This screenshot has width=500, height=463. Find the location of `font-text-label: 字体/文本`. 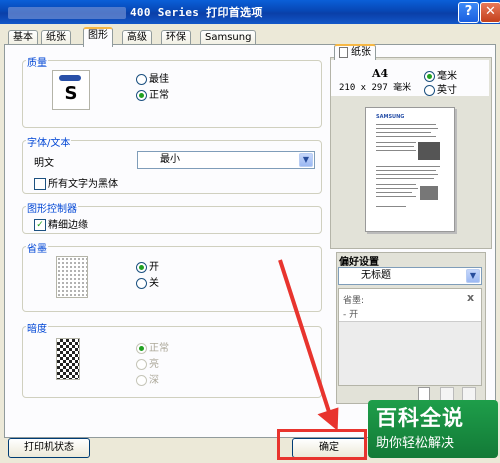

font-text-label: 字体/文本 is located at coordinates (49, 141).